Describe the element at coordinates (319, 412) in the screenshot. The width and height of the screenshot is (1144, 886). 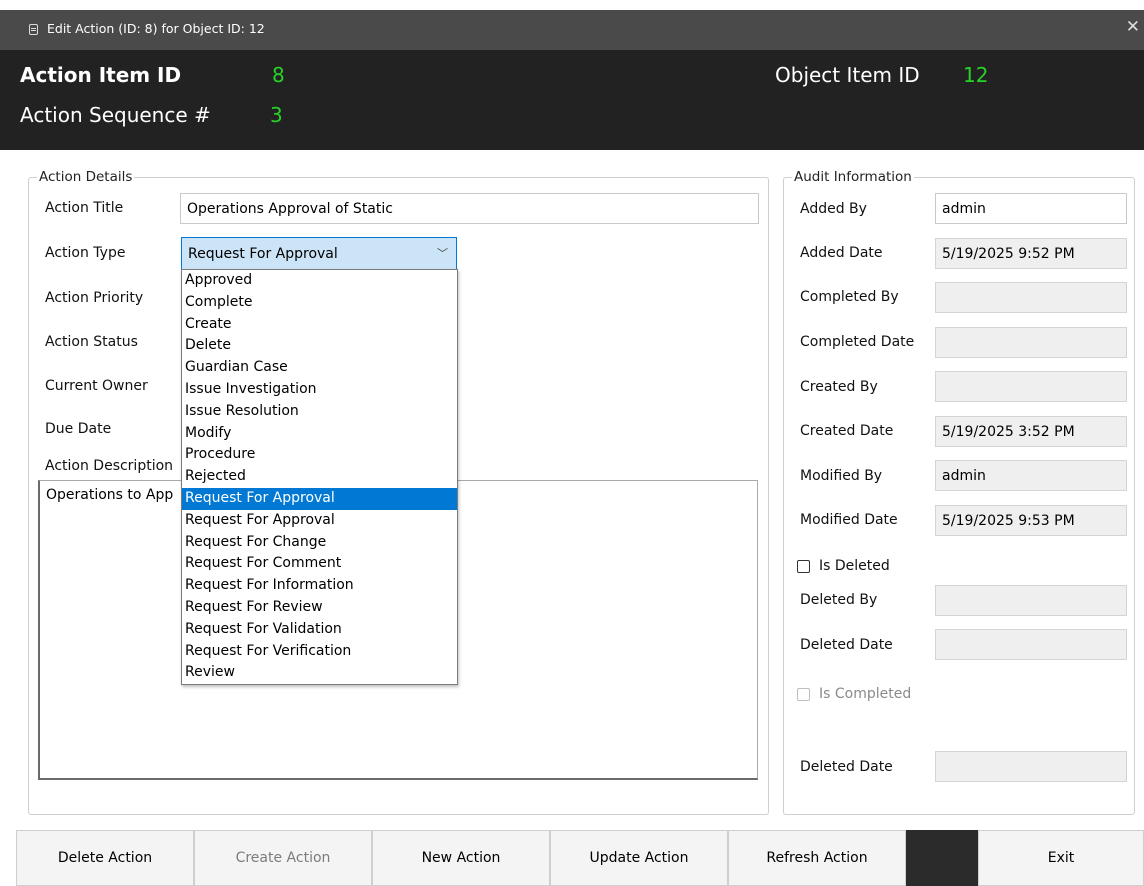
I see `dropdown-option: Issue Resolution` at that location.